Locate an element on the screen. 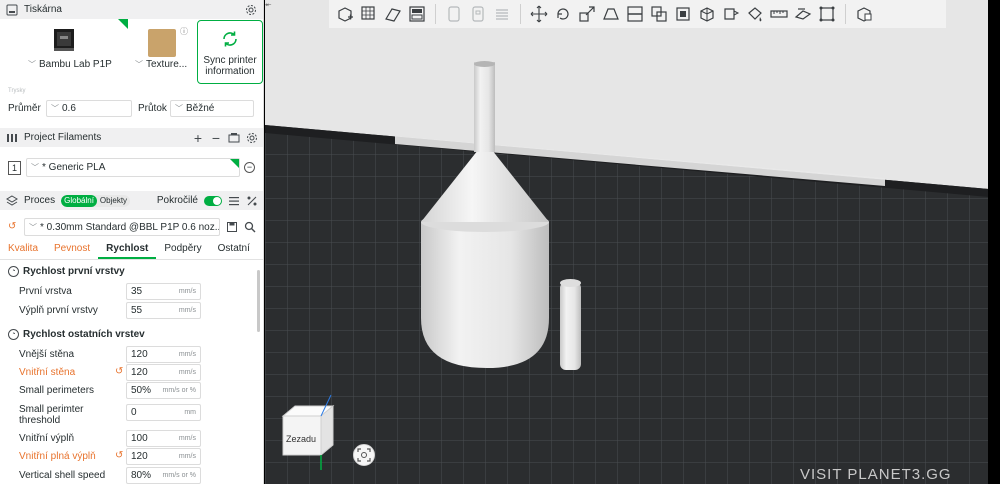 This screenshot has width=1000, height=484. group-first-layer-speed: ◔ Rychlost první vrstvy is located at coordinates (66, 271).